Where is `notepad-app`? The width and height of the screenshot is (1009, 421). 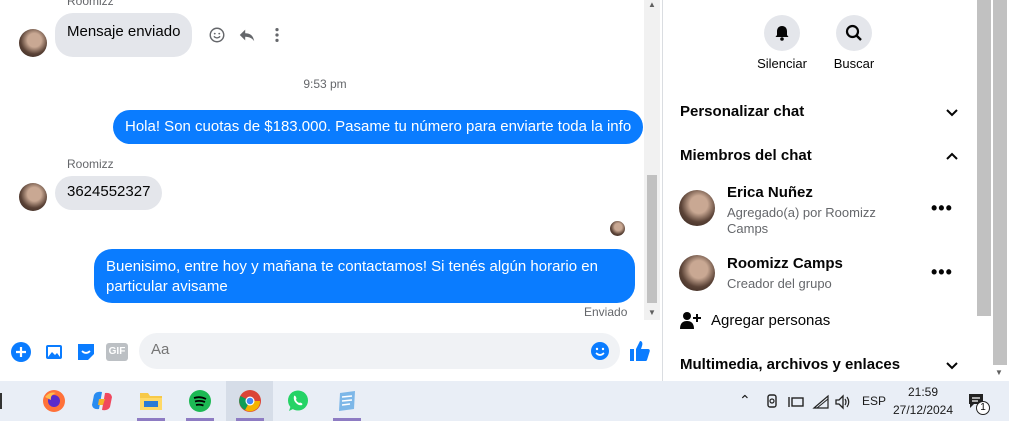
notepad-app is located at coordinates (347, 401).